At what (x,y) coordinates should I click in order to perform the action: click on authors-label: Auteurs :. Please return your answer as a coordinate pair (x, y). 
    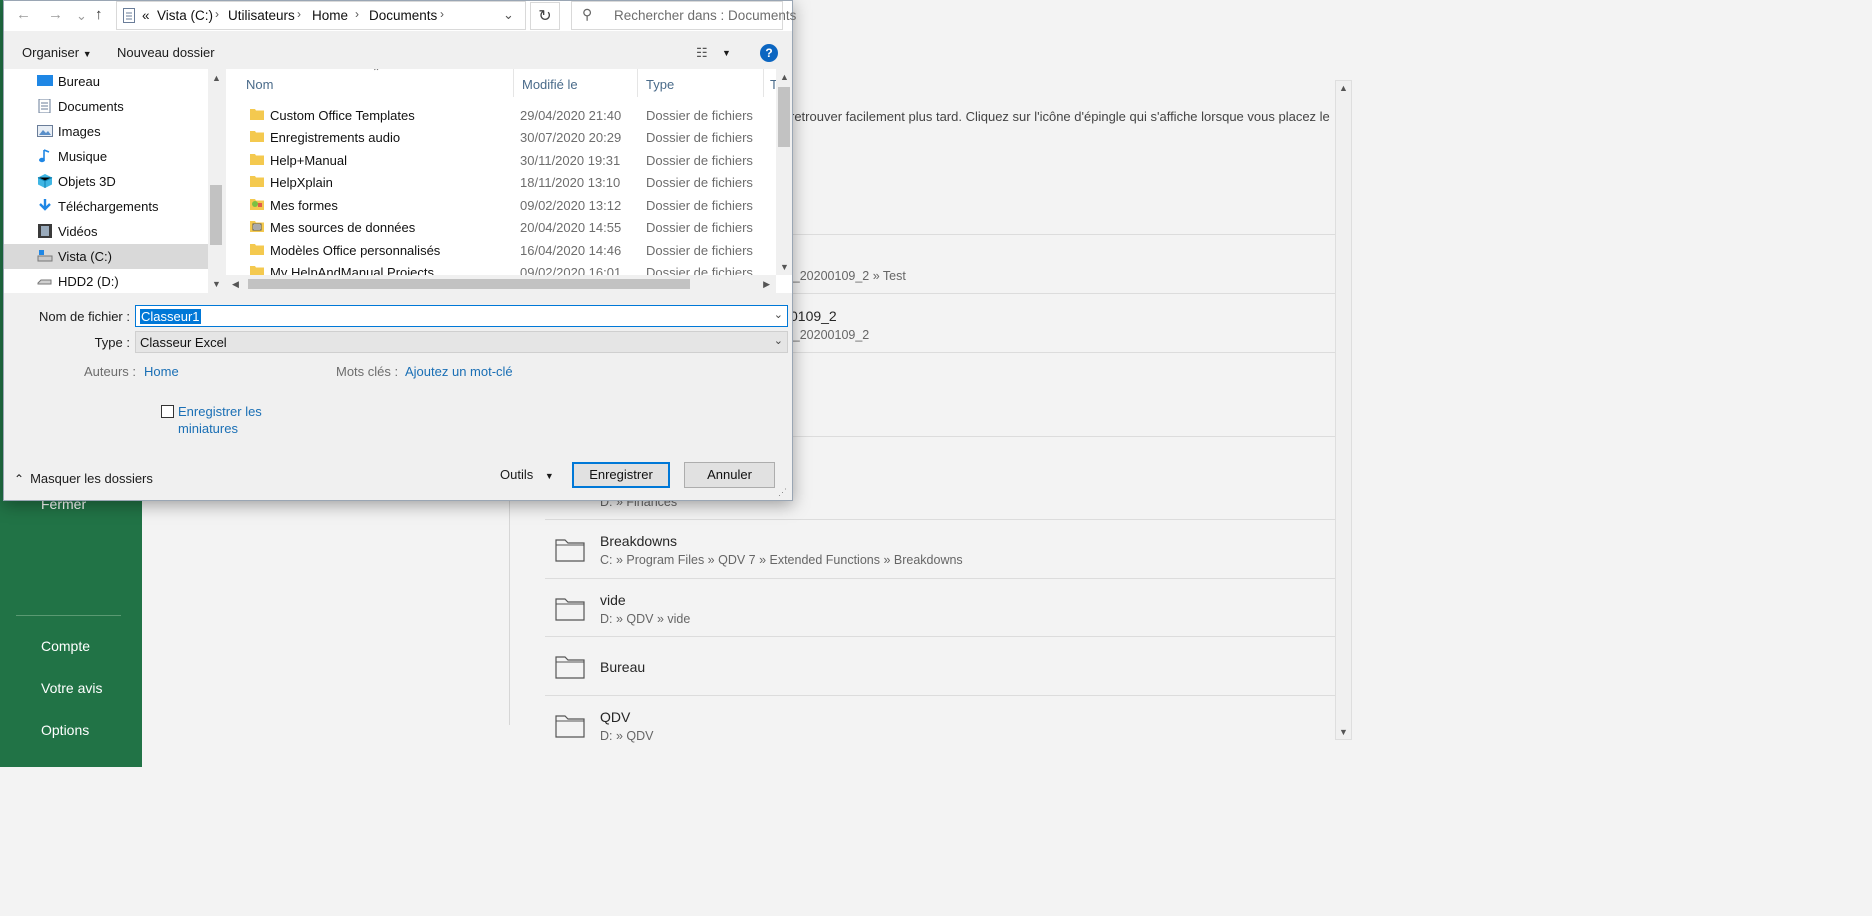
    Looking at the image, I should click on (110, 371).